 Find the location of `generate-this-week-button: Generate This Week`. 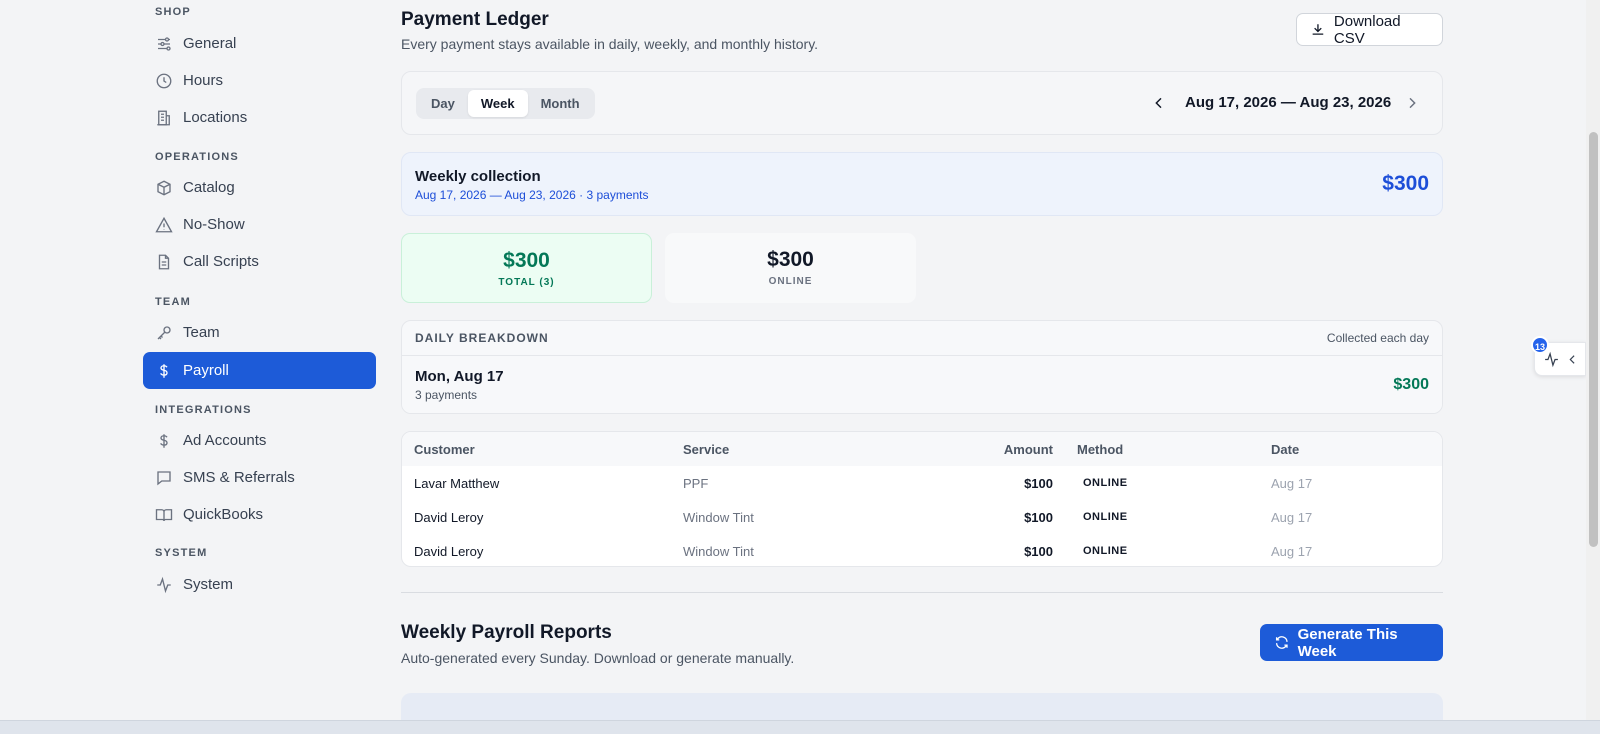

generate-this-week-button: Generate This Week is located at coordinates (1351, 642).